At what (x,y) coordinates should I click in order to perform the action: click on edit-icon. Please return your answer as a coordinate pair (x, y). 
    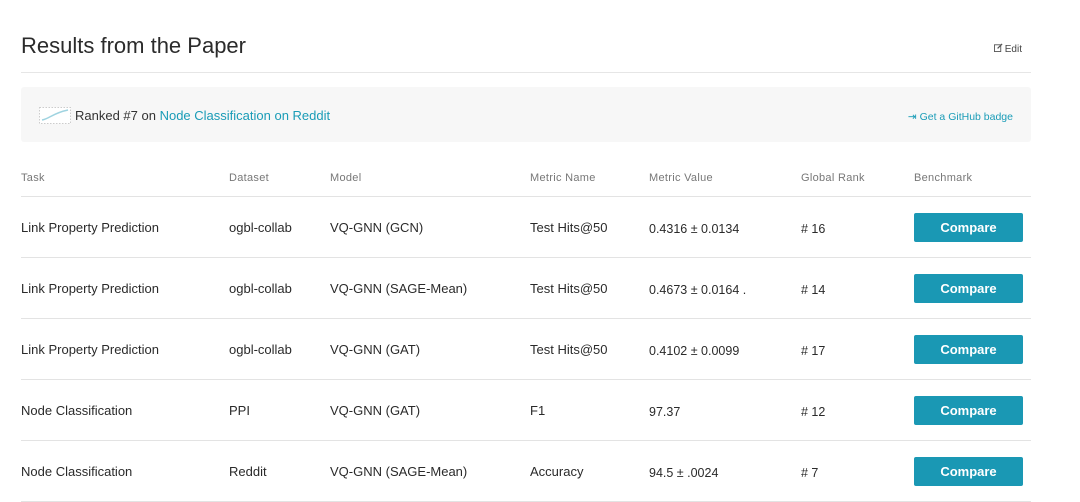
    Looking at the image, I should click on (998, 49).